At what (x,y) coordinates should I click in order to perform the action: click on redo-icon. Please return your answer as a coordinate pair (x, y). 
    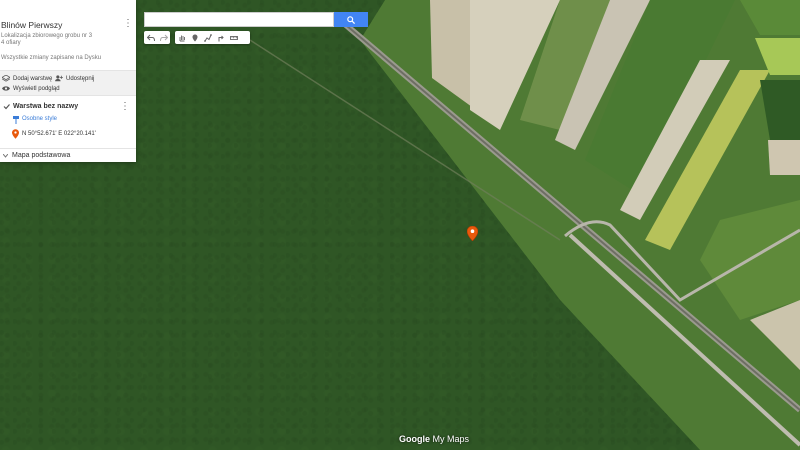
    Looking at the image, I should click on (163, 37).